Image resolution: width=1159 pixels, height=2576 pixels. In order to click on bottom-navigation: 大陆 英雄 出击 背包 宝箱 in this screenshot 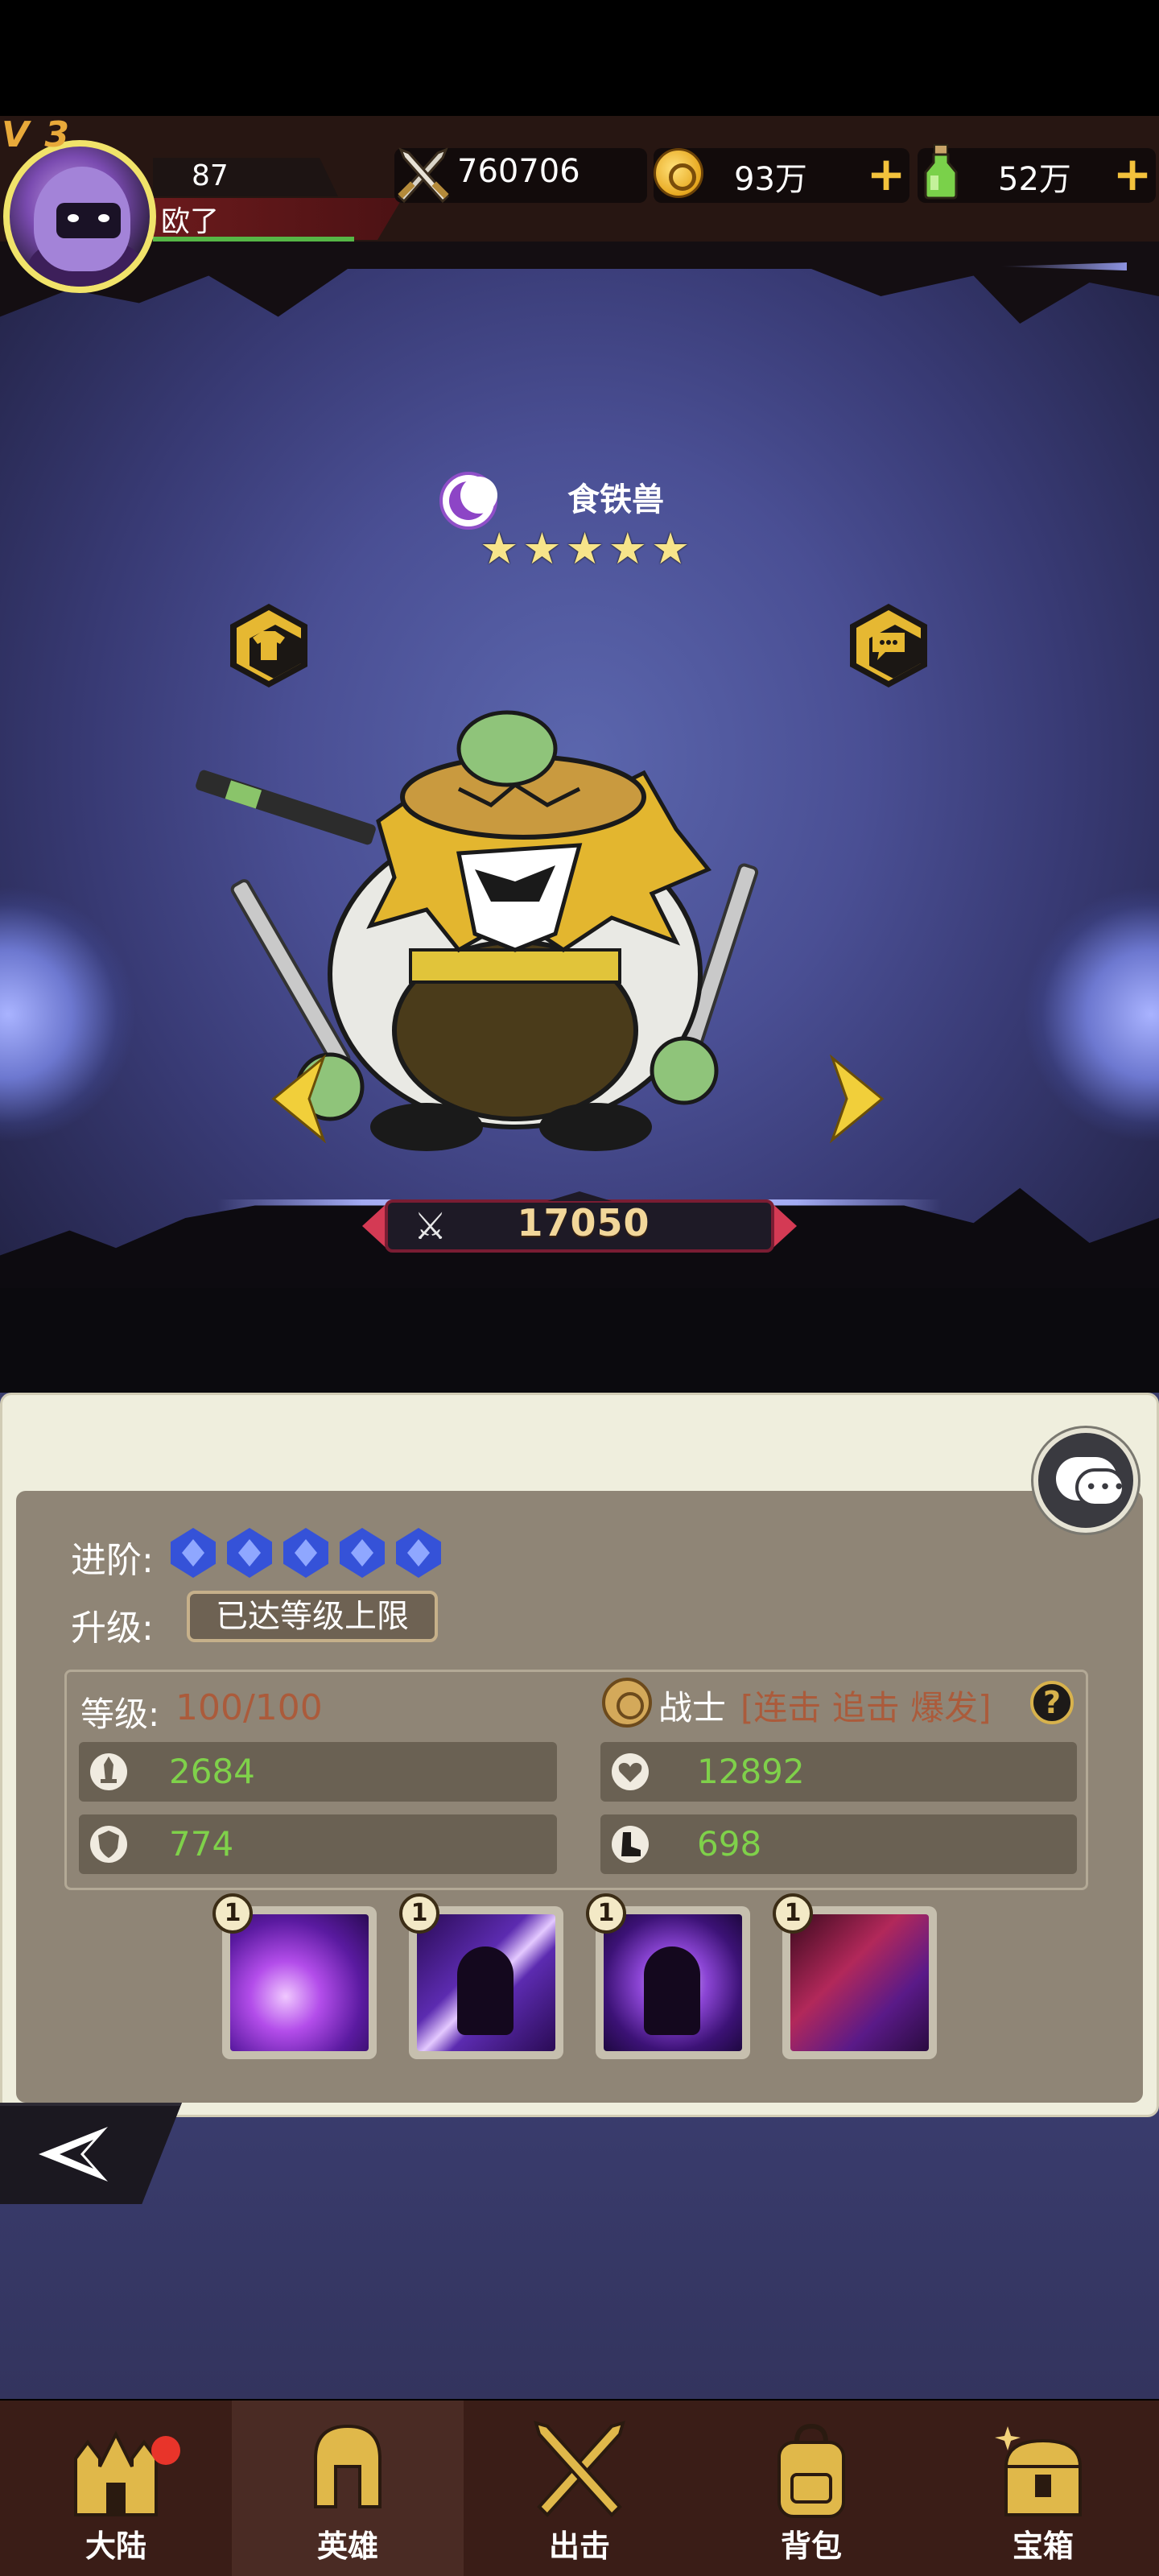, I will do `click(579, 2488)`.